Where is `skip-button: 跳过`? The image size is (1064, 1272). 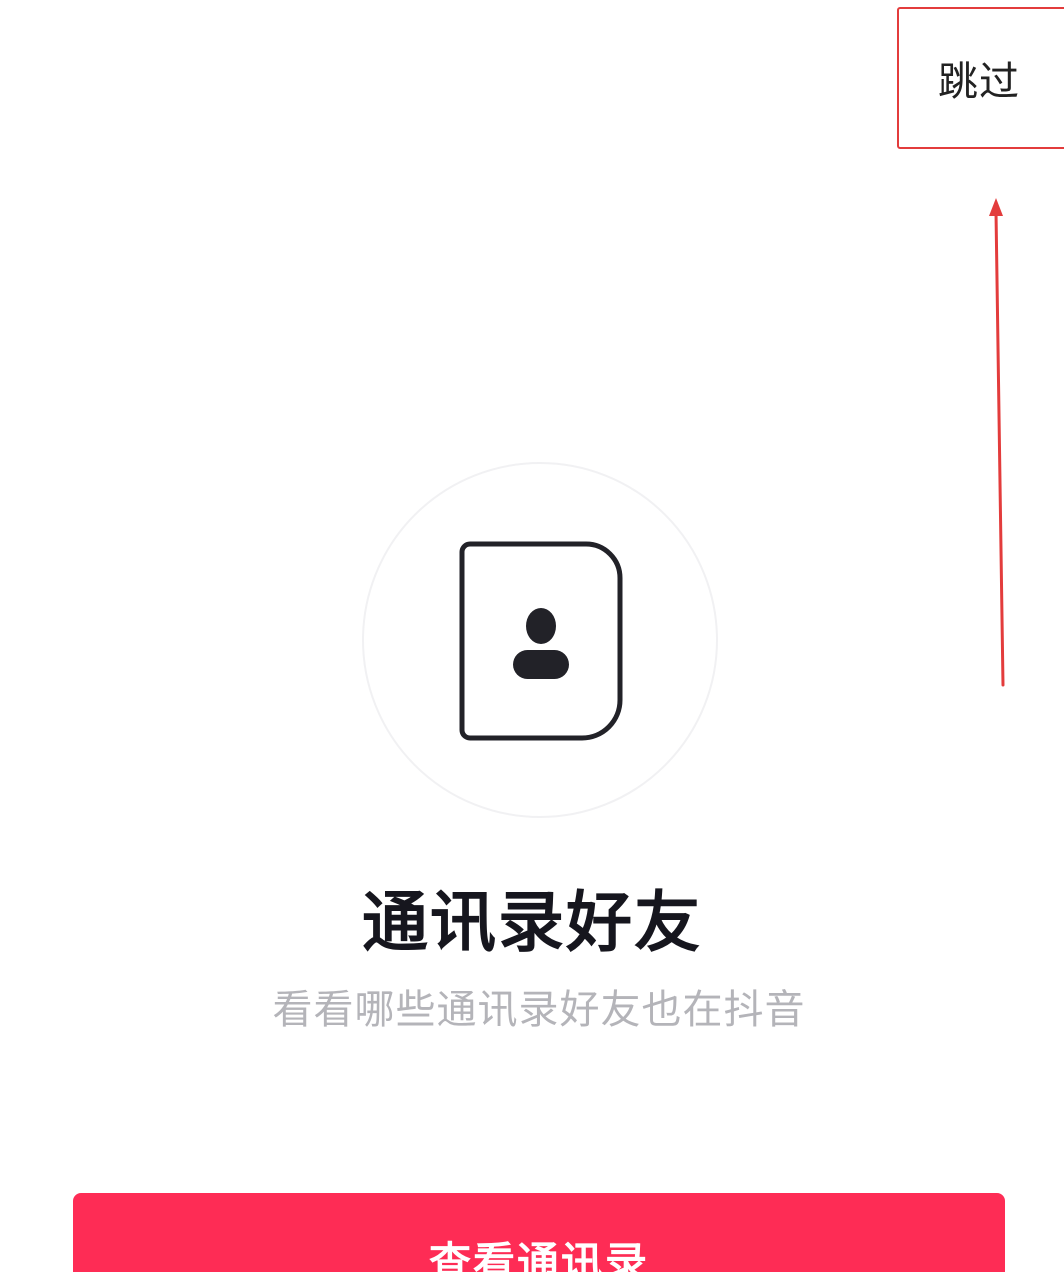
skip-button: 跳过 is located at coordinates (980, 78).